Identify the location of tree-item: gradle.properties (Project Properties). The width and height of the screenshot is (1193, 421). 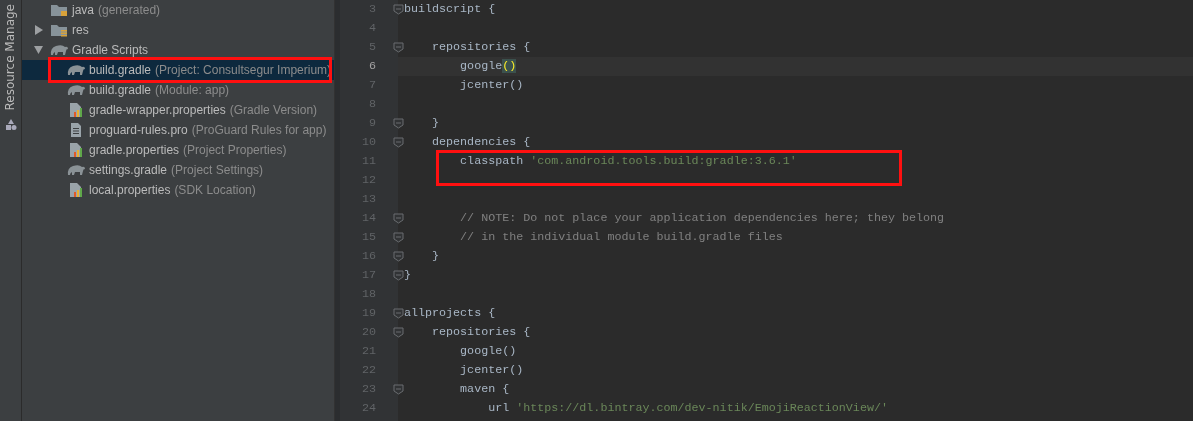
(178, 150).